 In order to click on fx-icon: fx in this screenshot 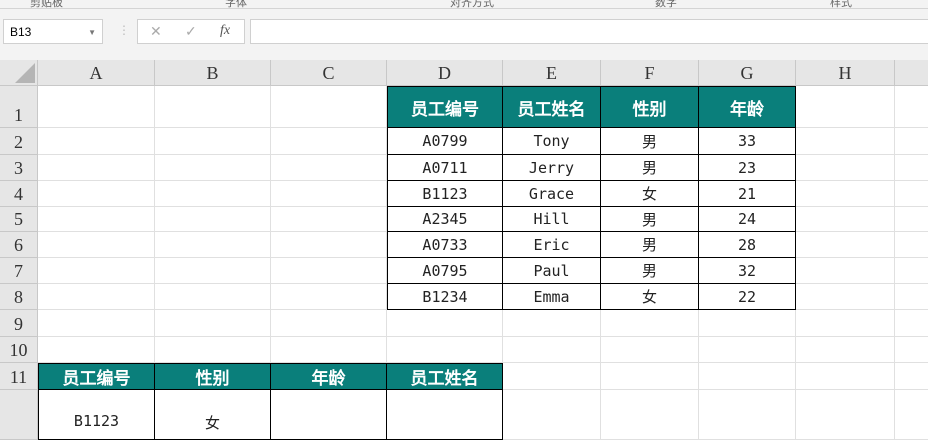, I will do `click(225, 31)`.